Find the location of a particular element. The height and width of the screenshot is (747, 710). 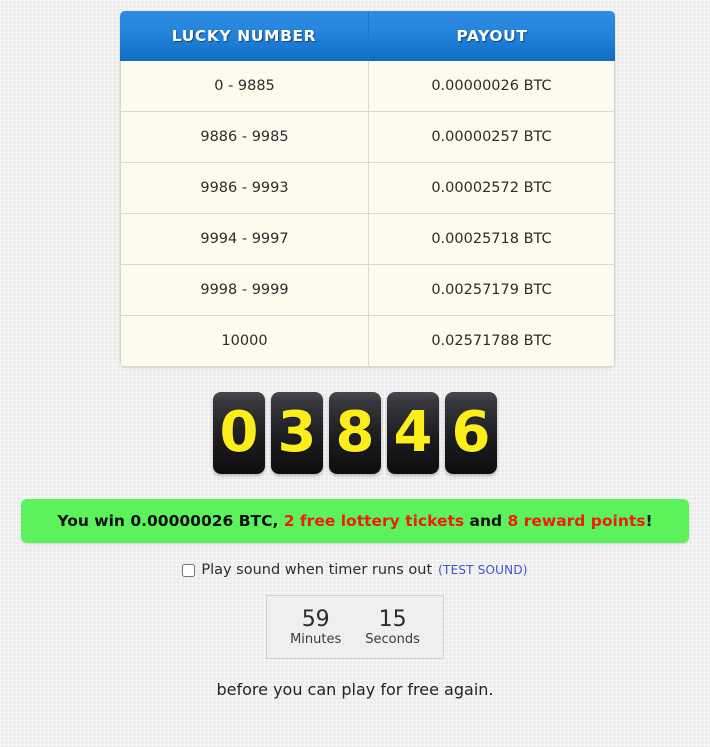

win-message-conjunction: and is located at coordinates (486, 521).